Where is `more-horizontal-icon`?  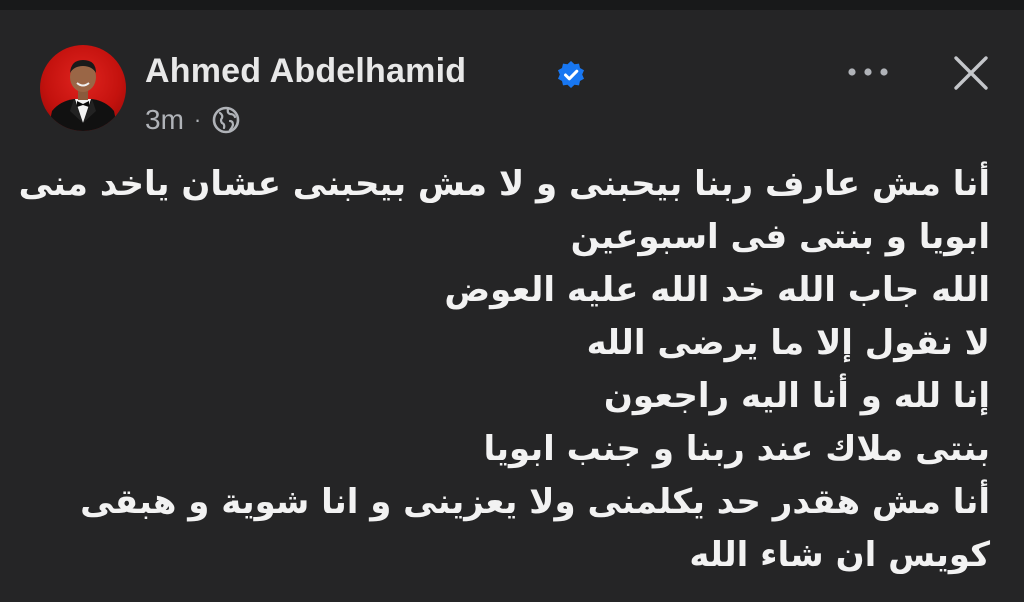
more-horizontal-icon is located at coordinates (868, 72).